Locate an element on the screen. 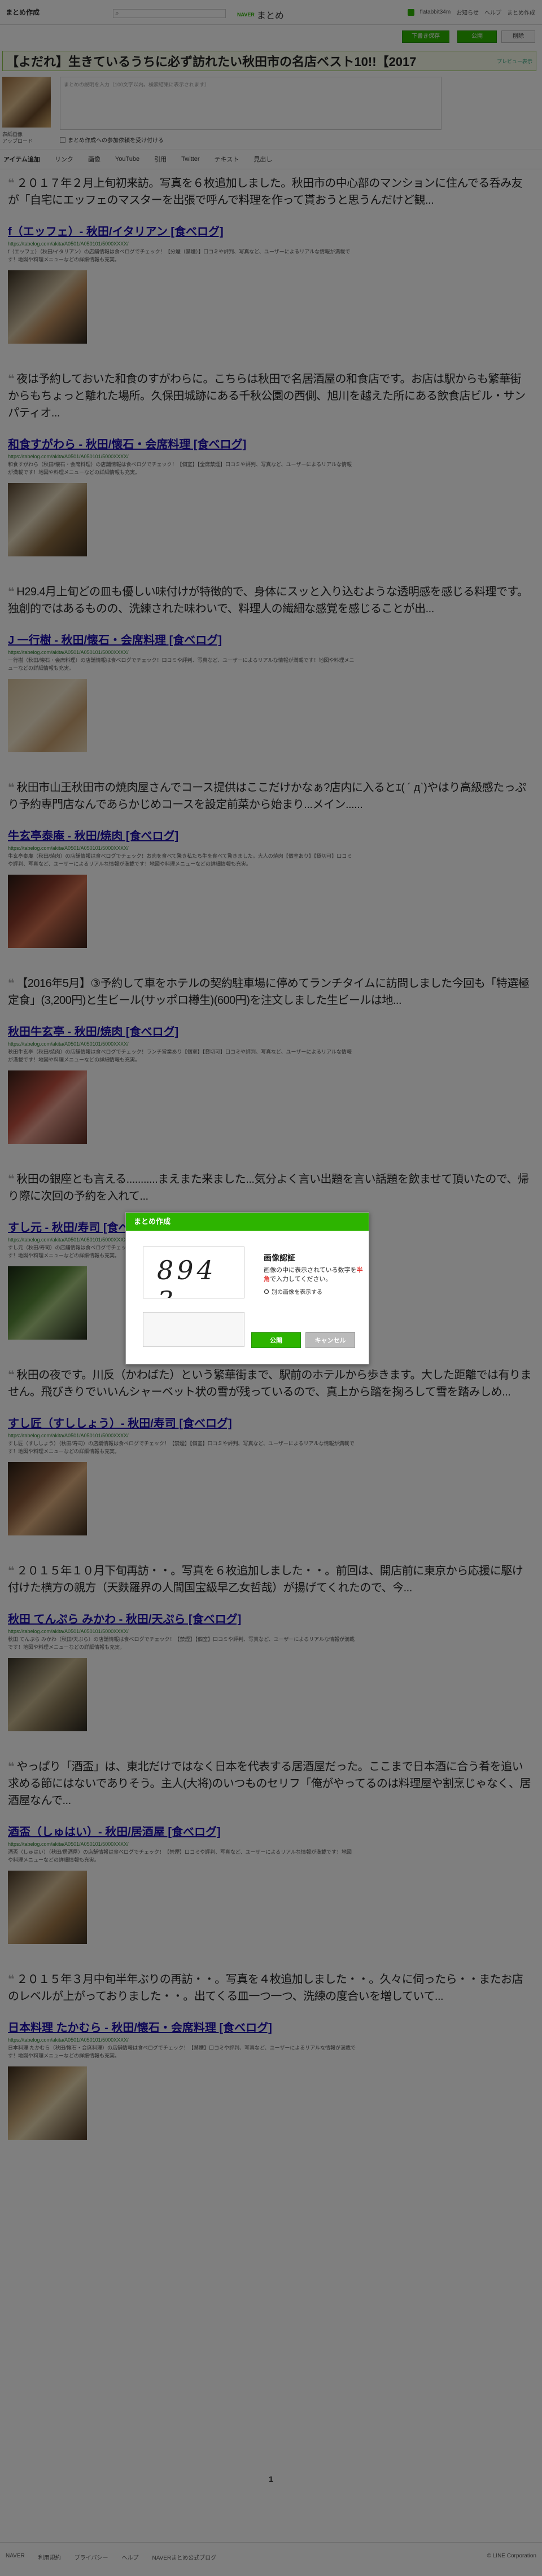 The image size is (542, 2576). dialog-submit-button: 公開 is located at coordinates (276, 1340).